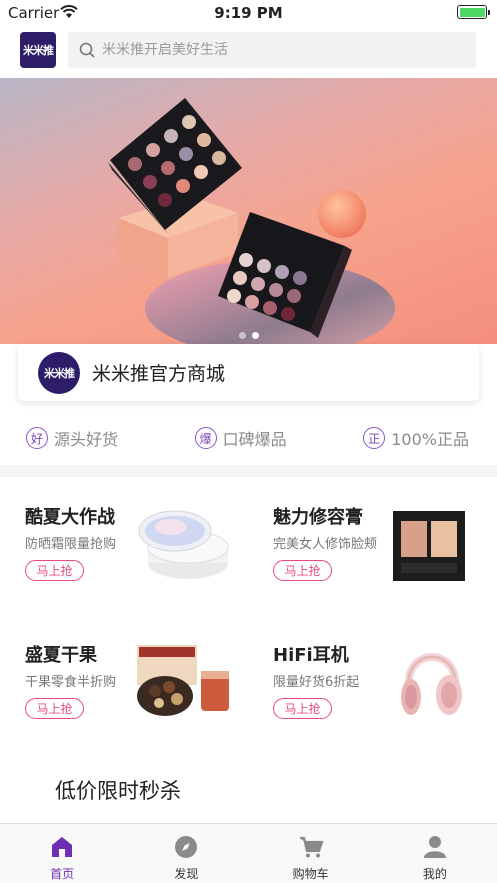 The image size is (497, 883). I want to click on headphones-image, so click(431, 684).